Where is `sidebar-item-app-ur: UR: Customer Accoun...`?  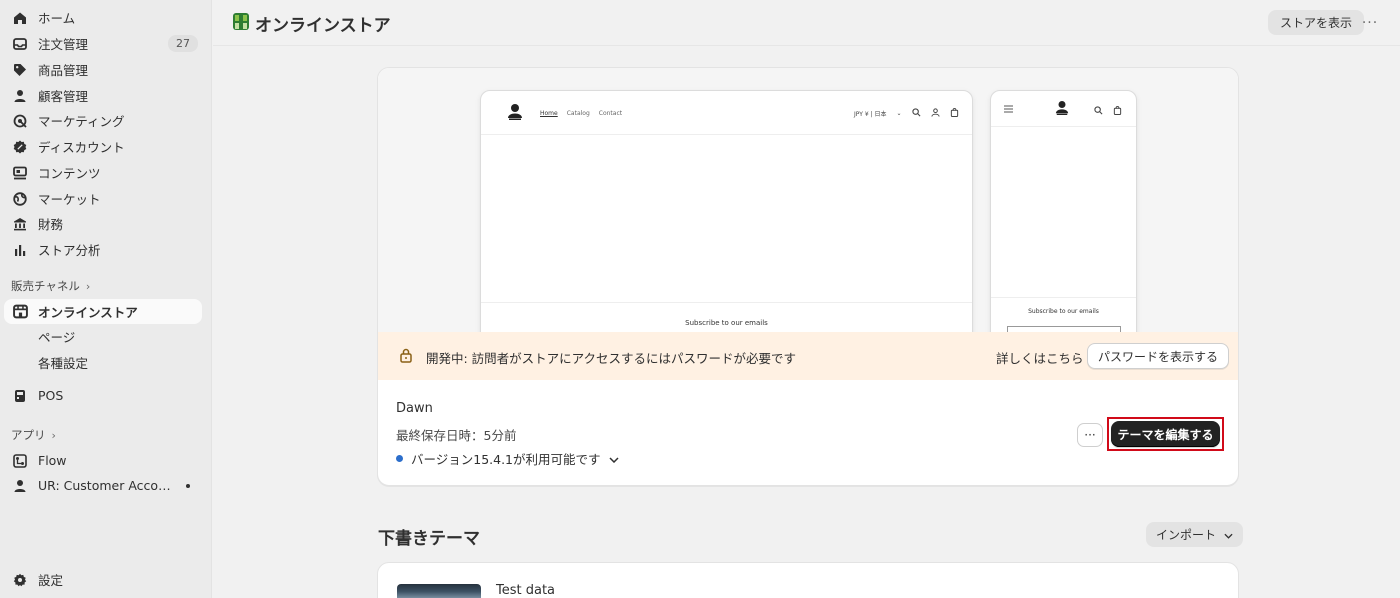
sidebar-item-app-ur: UR: Customer Accoun... is located at coordinates (103, 485).